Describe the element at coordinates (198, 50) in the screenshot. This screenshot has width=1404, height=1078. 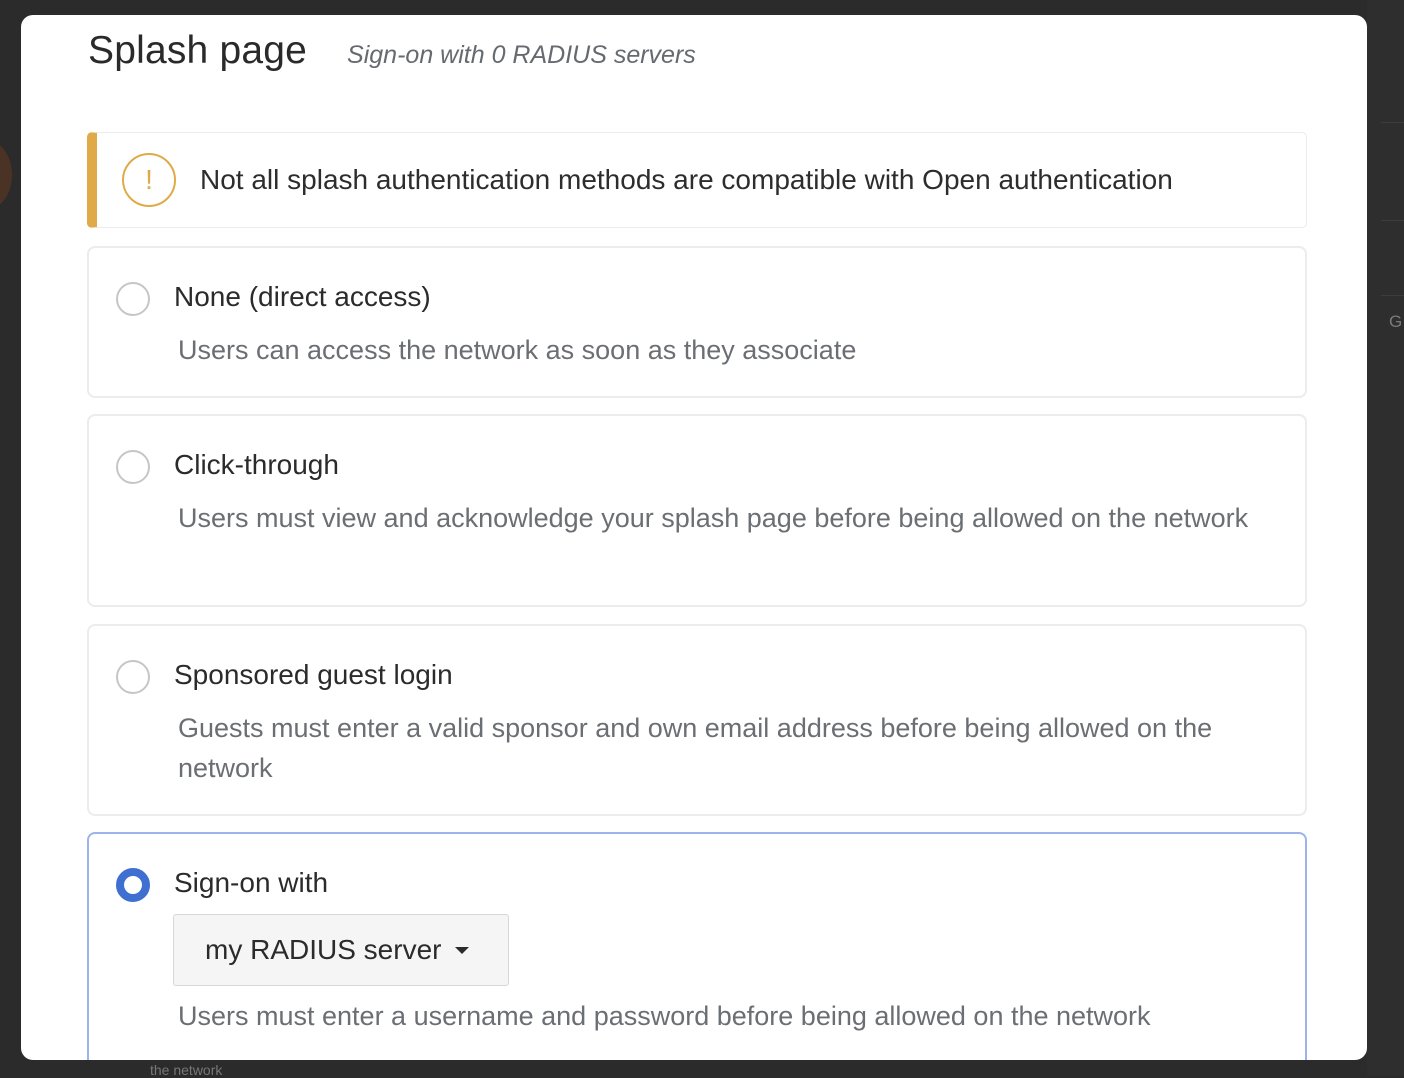
I see `page-title: Splash page` at that location.